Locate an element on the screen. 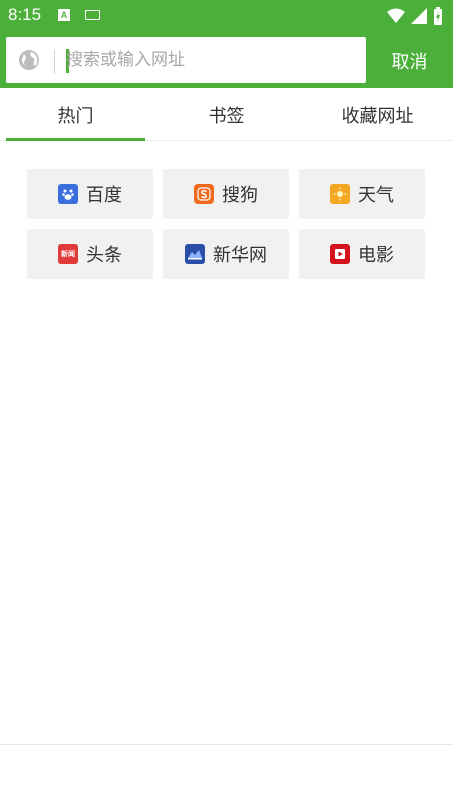  shortcut-baidu: 百度 is located at coordinates (90, 194).